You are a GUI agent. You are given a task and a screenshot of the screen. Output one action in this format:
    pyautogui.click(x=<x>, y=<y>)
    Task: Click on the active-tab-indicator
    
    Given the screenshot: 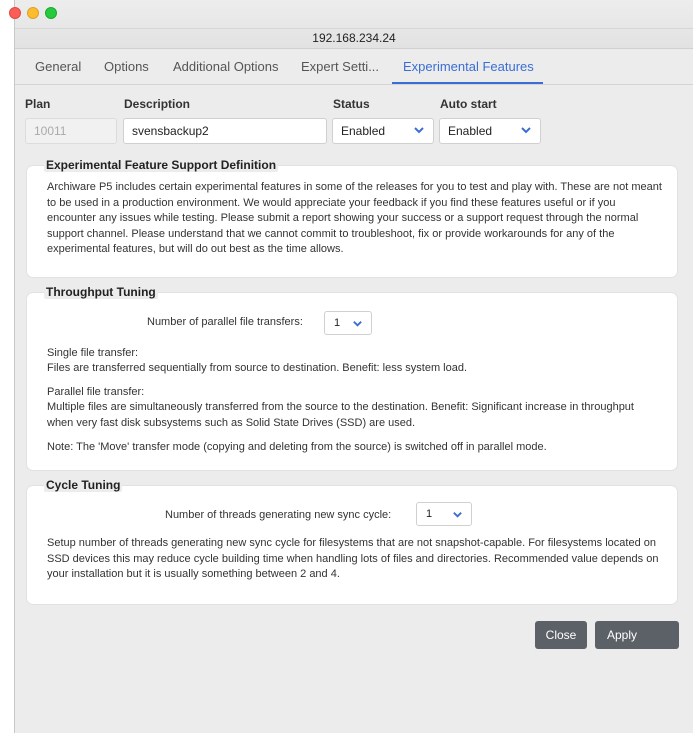 What is the action you would take?
    pyautogui.click(x=467, y=83)
    